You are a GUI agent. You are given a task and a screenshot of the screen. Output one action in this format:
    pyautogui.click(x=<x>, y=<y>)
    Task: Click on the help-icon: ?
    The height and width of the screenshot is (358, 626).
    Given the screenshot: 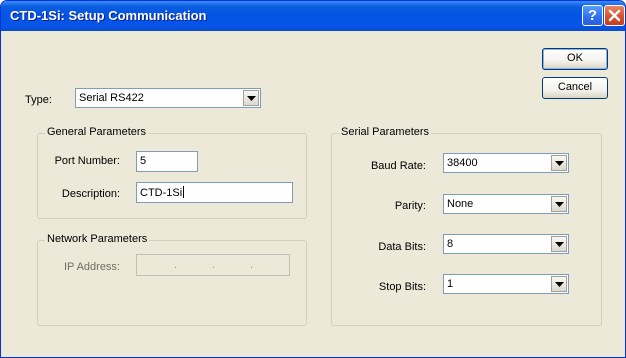 What is the action you would take?
    pyautogui.click(x=592, y=15)
    